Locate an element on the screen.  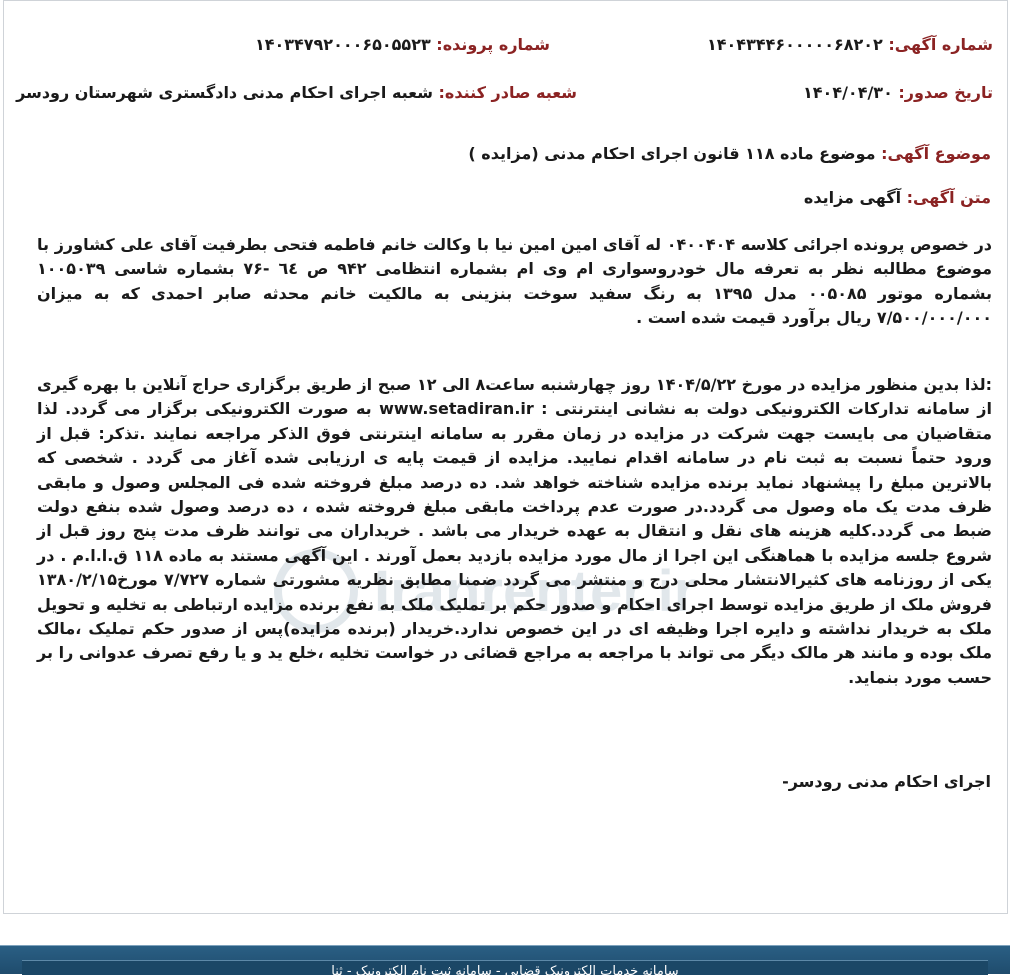
notice-number-row: شماره آگهی: ۱۴۰۴۳۴۴۶۰۰۰۰۰۶۸۲۰۲ is located at coordinates (850, 45).